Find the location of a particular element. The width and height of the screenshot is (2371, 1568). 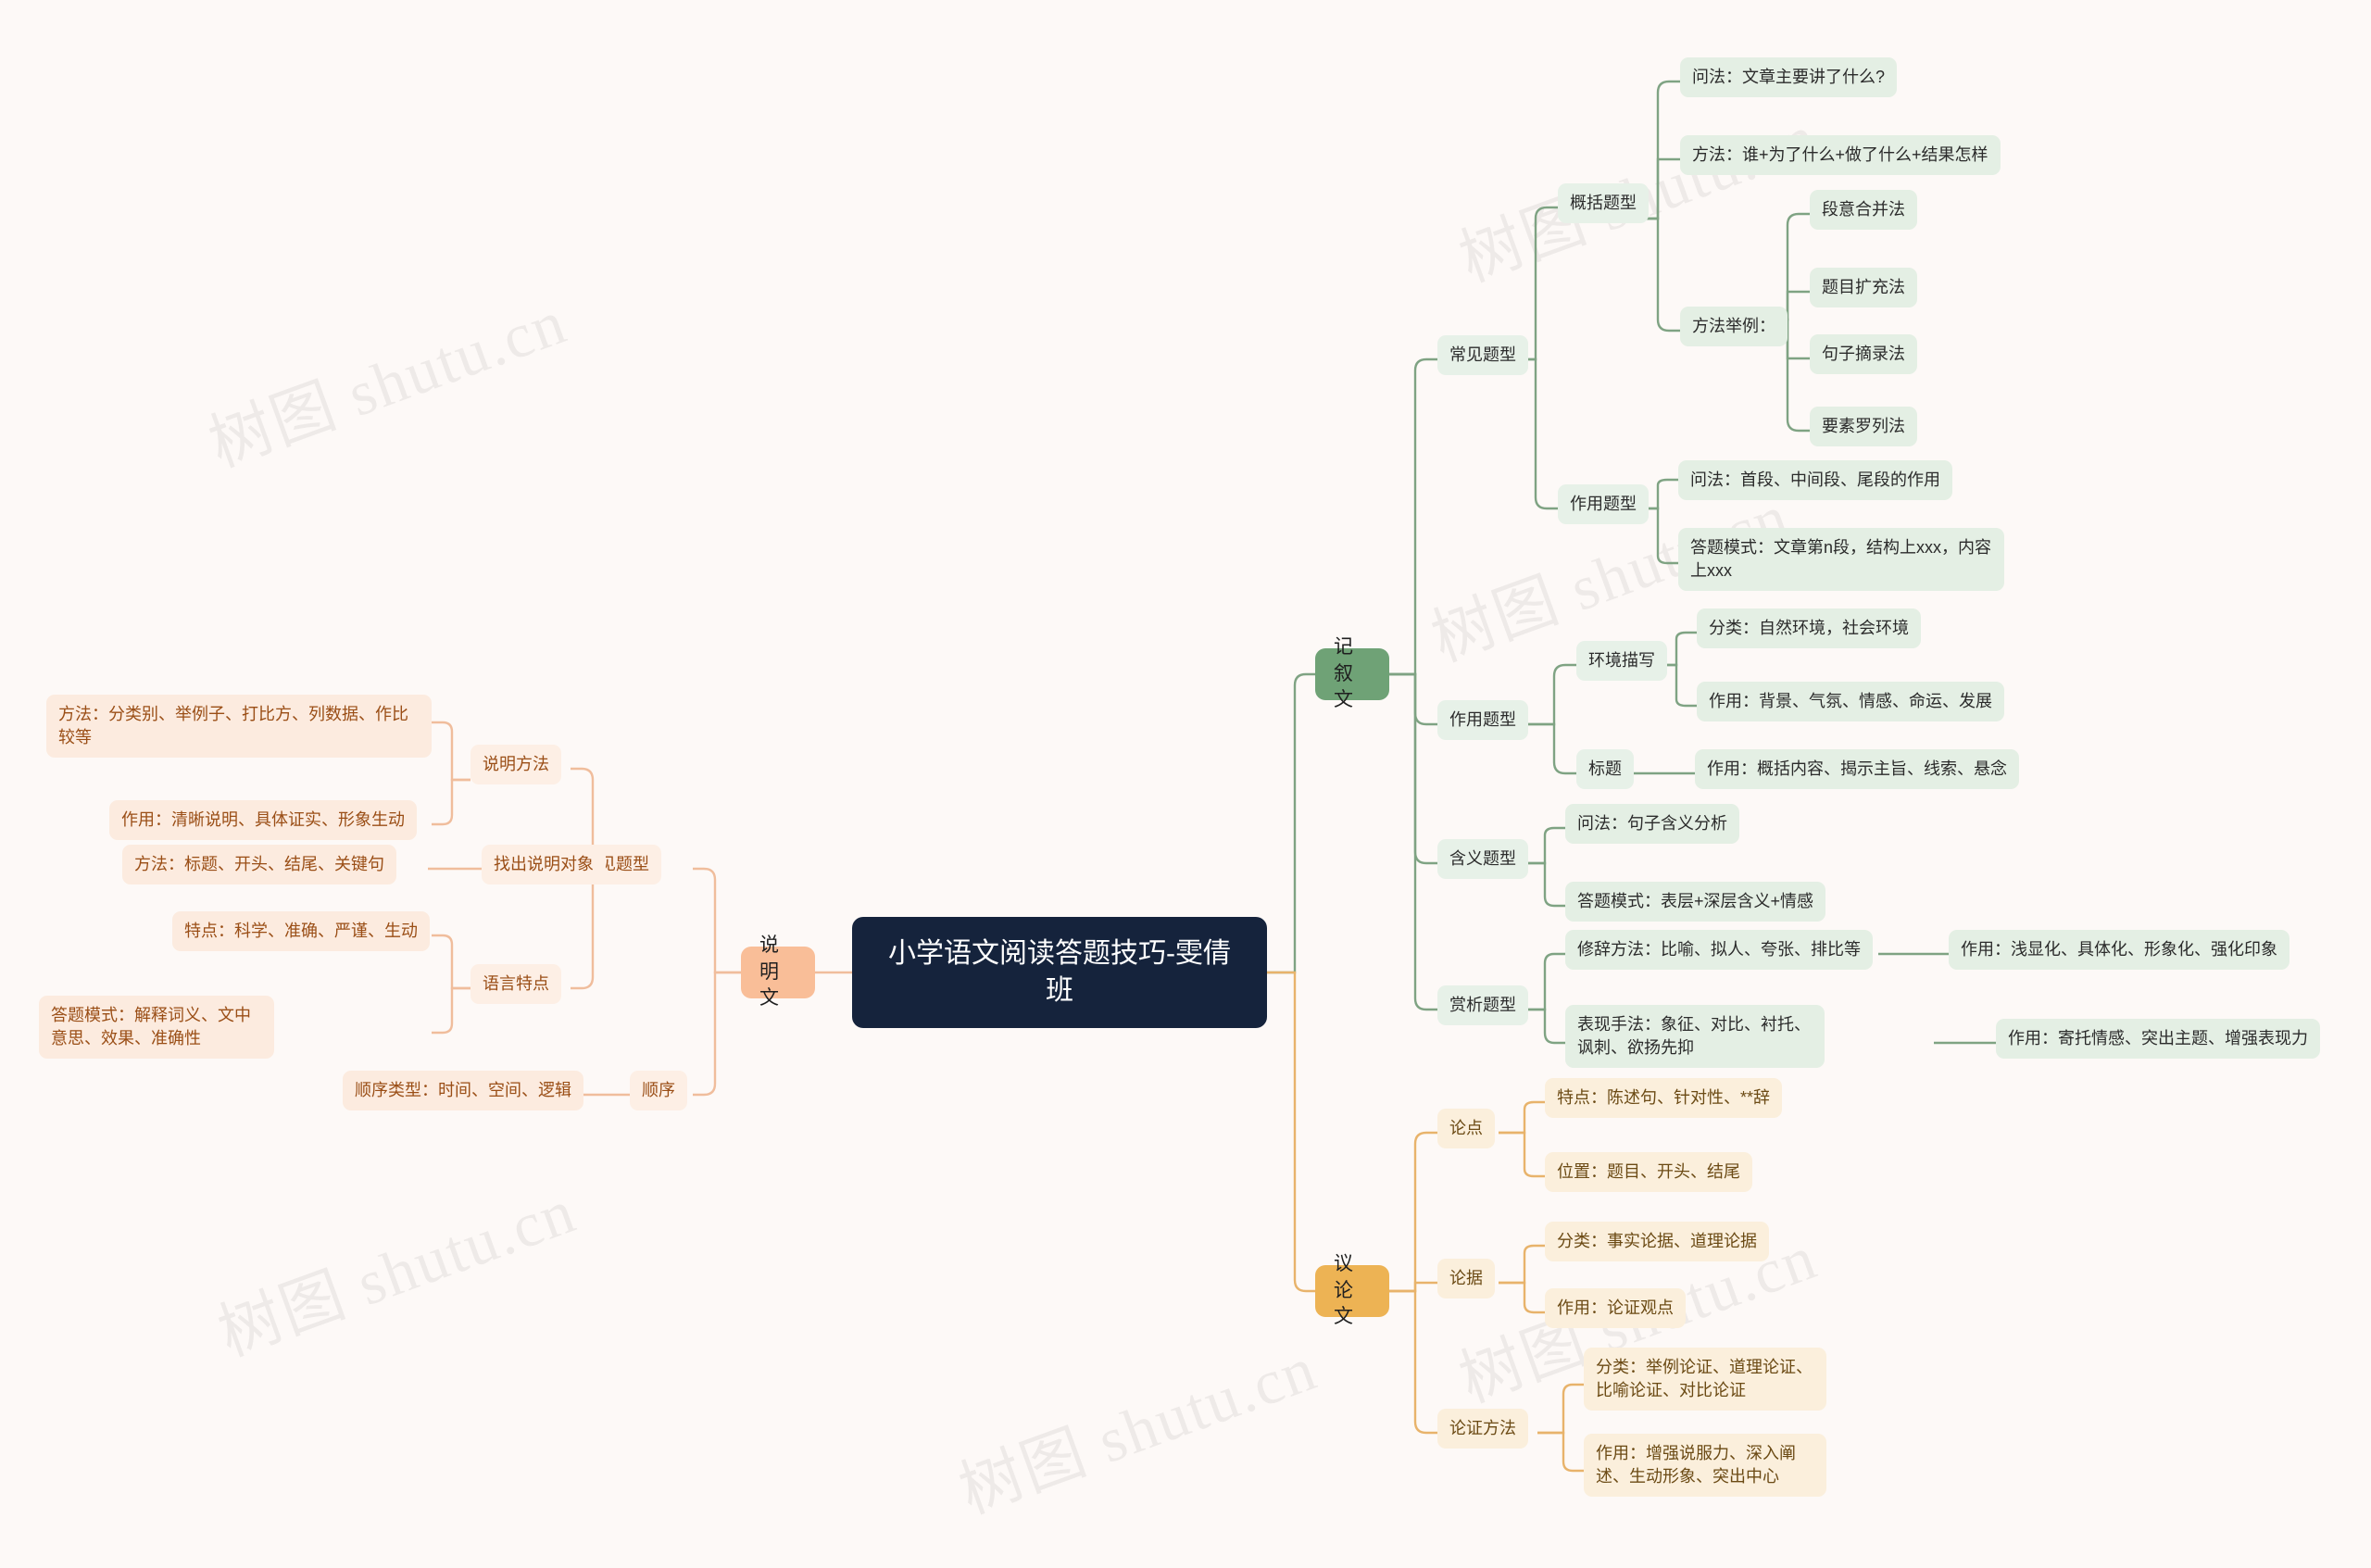

node-argumentation-function: 作用：增强说服力、深入阐述、生动形象、突出中心 is located at coordinates (1705, 1466).